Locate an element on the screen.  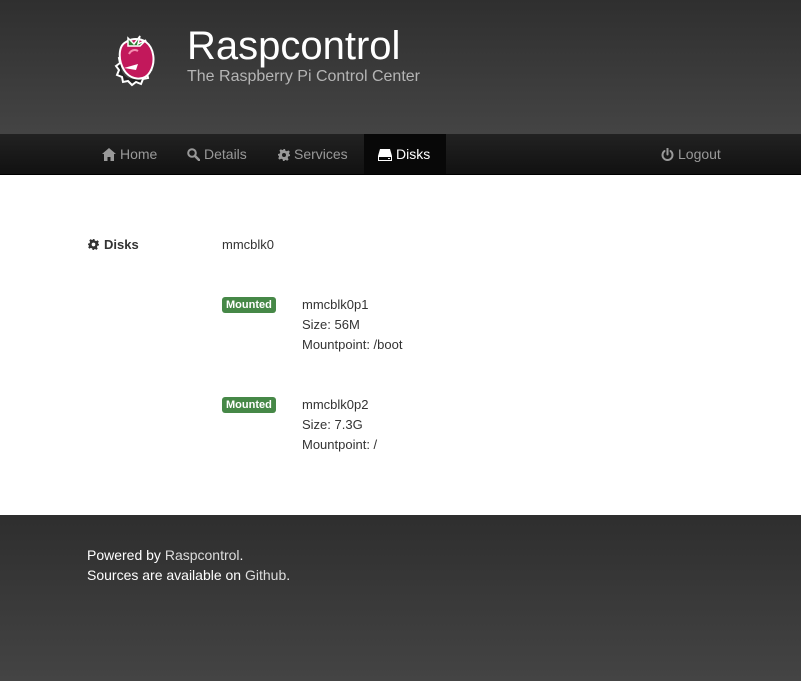
raspberry-logo-icon is located at coordinates (134, 59).